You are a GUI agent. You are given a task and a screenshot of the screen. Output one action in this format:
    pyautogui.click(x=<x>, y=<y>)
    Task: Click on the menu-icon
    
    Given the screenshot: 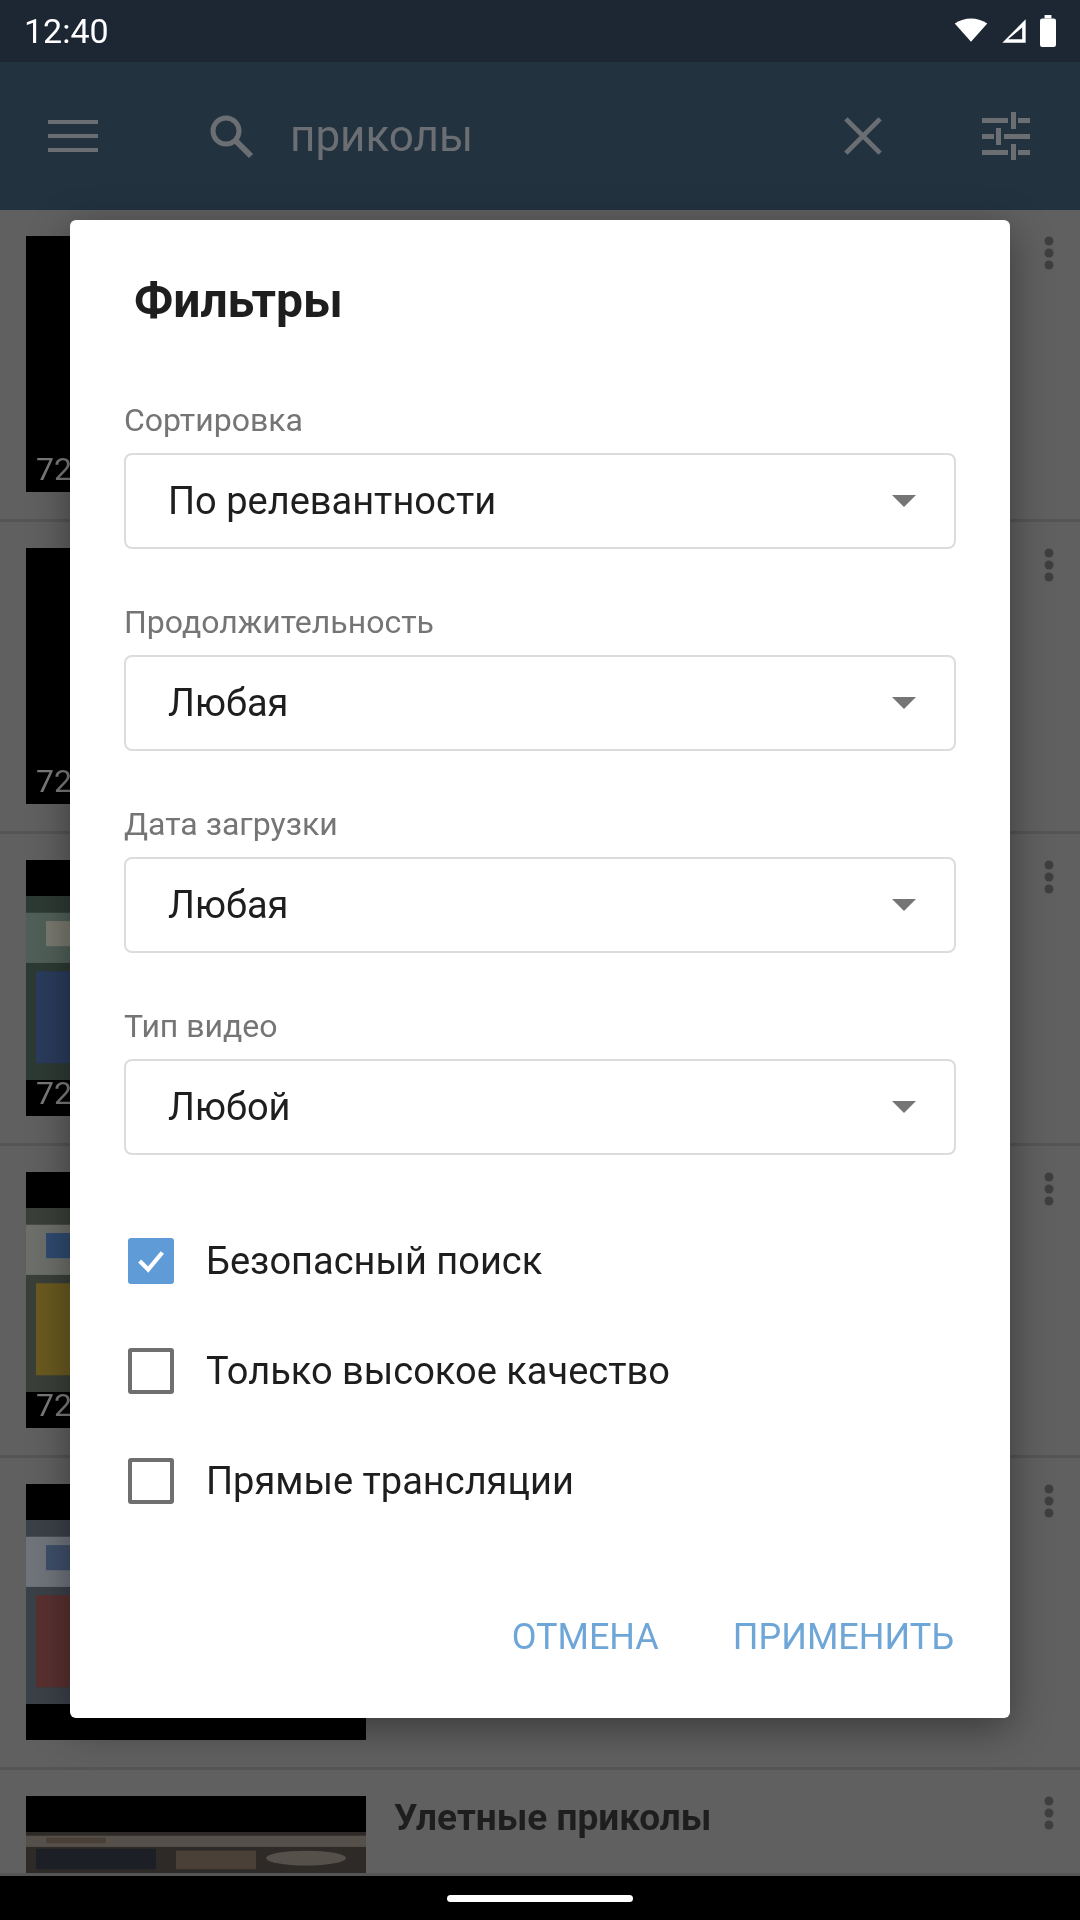 What is the action you would take?
    pyautogui.click(x=73, y=136)
    